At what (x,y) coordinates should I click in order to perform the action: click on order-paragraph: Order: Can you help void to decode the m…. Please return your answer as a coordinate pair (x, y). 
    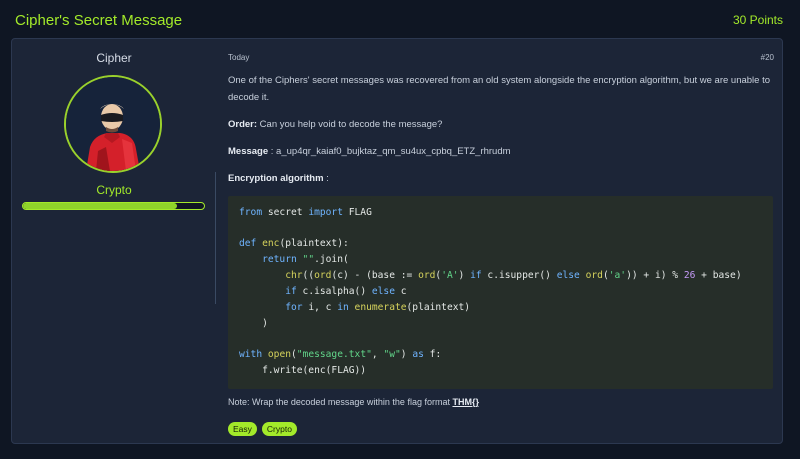
    Looking at the image, I should click on (501, 124).